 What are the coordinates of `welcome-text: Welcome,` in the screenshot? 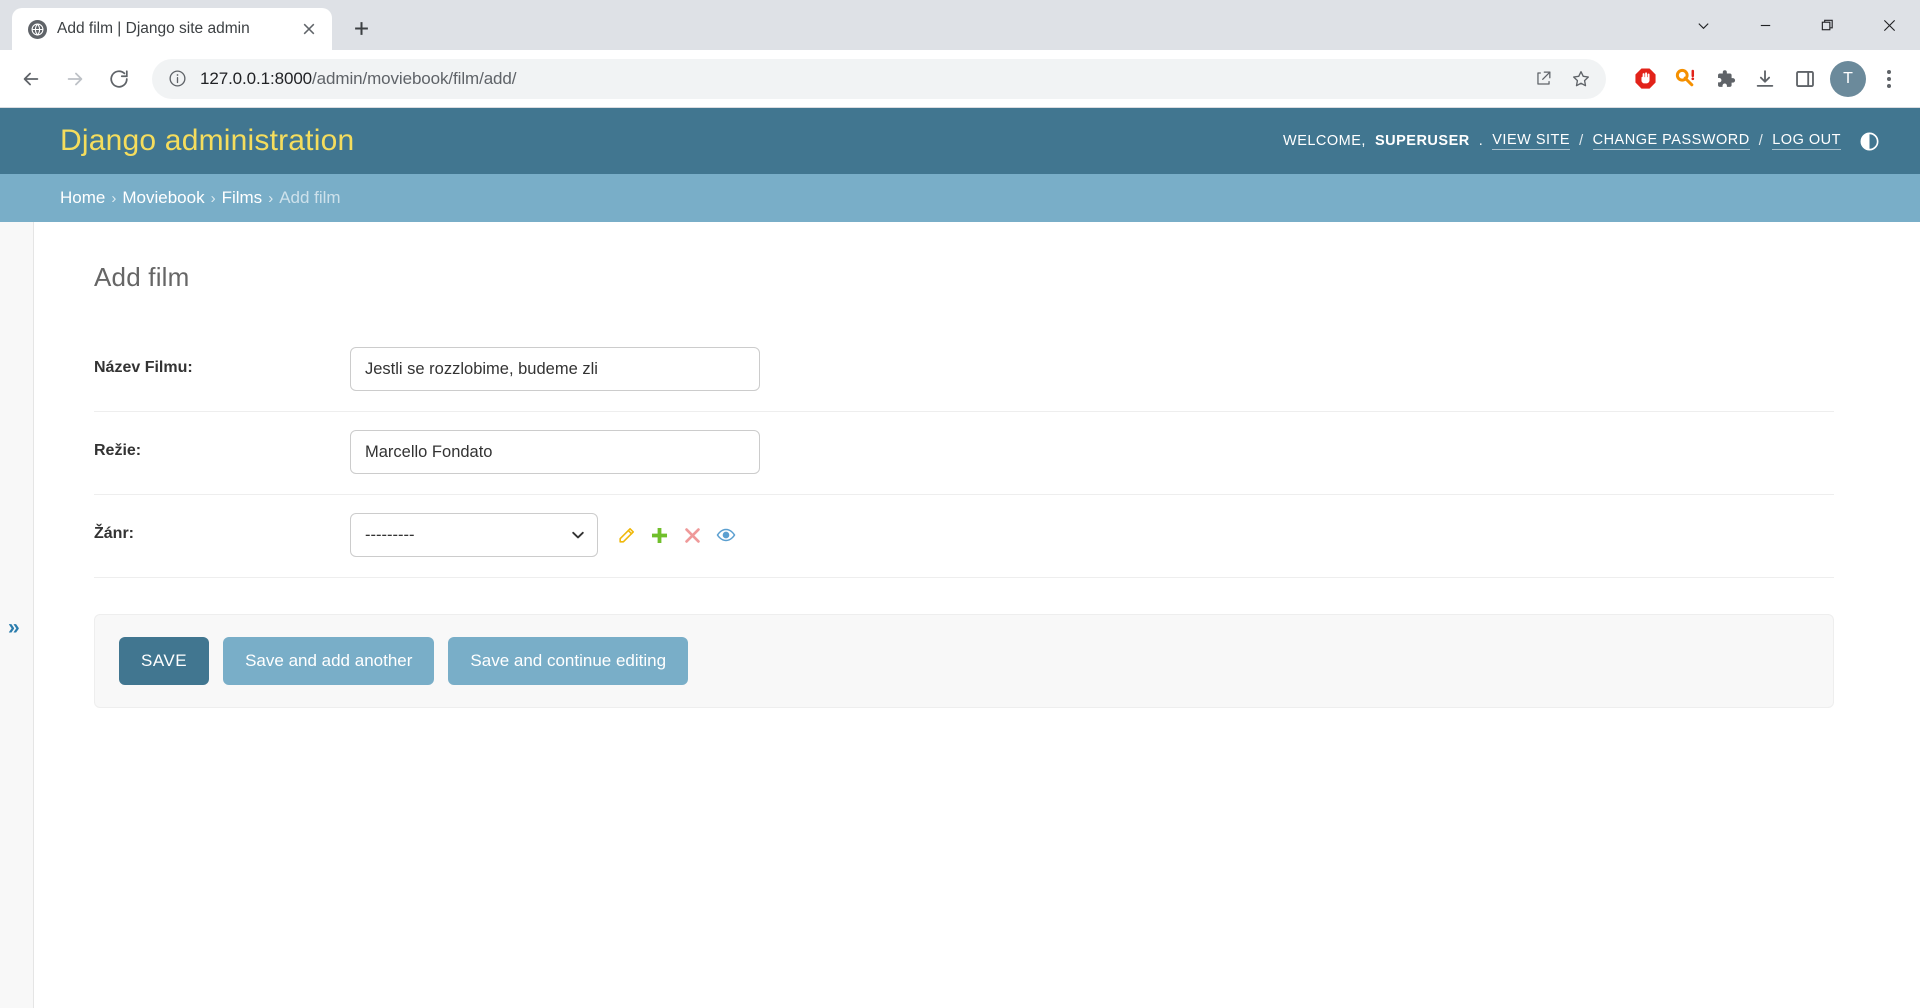 It's located at (1324, 141).